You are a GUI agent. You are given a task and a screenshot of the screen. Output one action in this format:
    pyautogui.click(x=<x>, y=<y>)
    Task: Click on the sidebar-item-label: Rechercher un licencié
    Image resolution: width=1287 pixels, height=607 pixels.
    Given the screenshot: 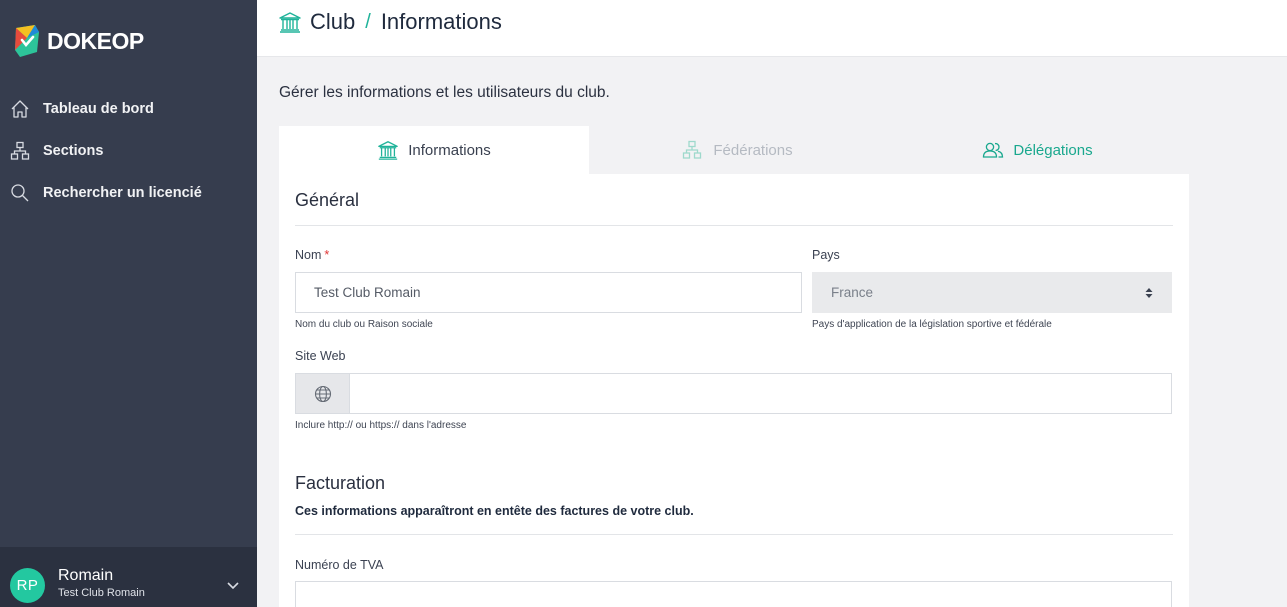 What is the action you would take?
    pyautogui.click(x=122, y=193)
    